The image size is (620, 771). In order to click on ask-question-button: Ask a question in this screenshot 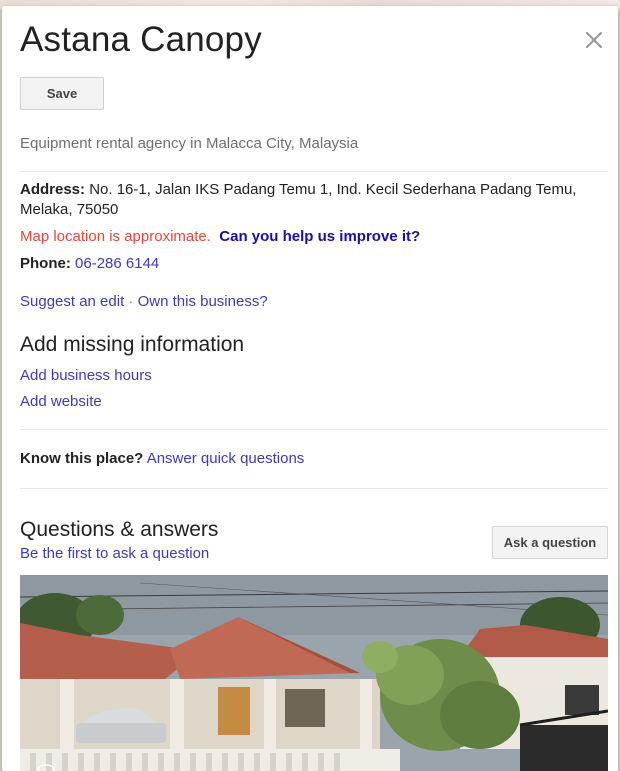, I will do `click(550, 542)`.